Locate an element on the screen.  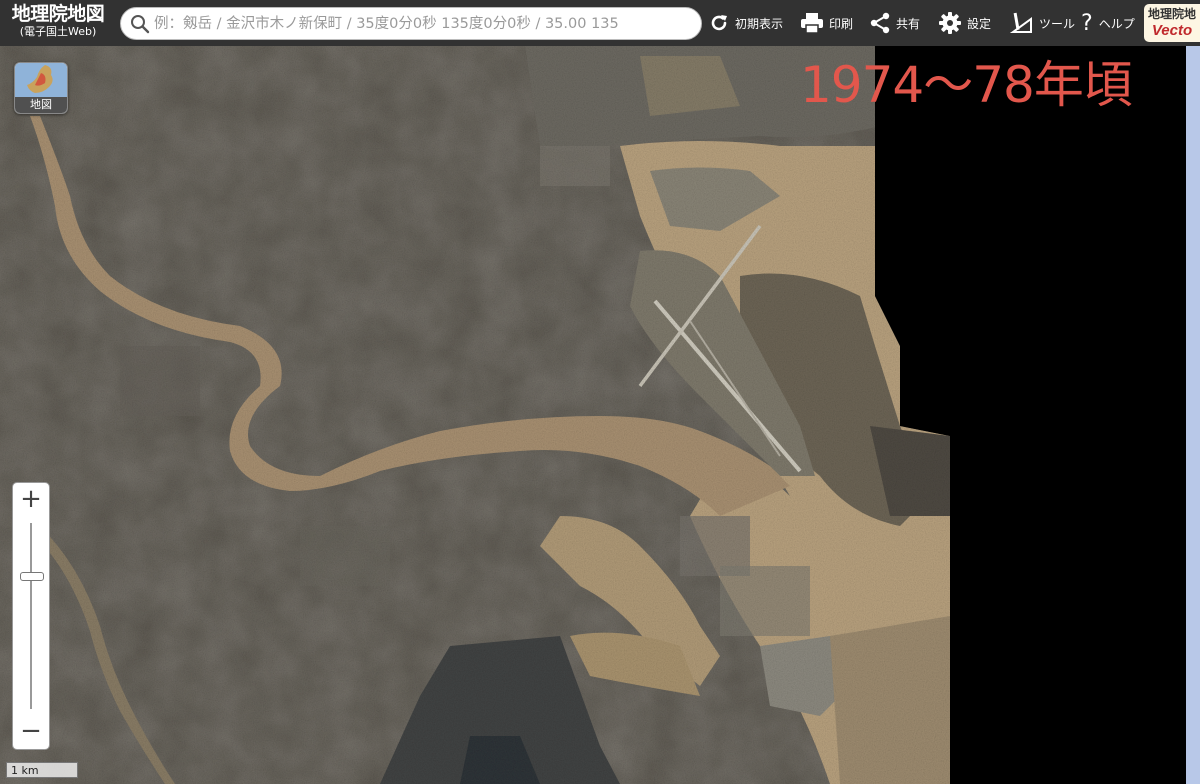
zoom-control: + − is located at coordinates (31, 616).